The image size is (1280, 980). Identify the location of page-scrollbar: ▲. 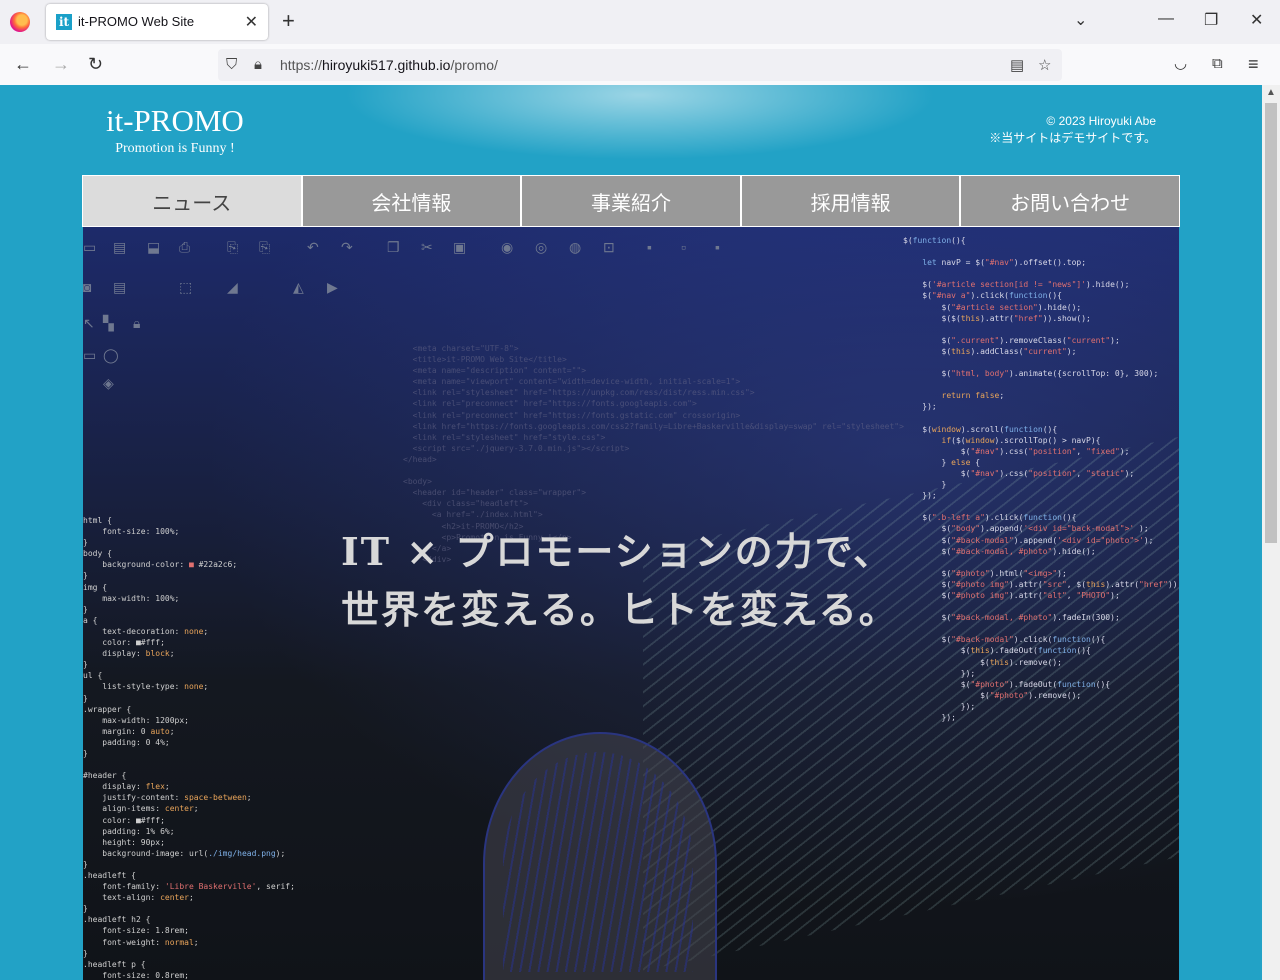
(1271, 532).